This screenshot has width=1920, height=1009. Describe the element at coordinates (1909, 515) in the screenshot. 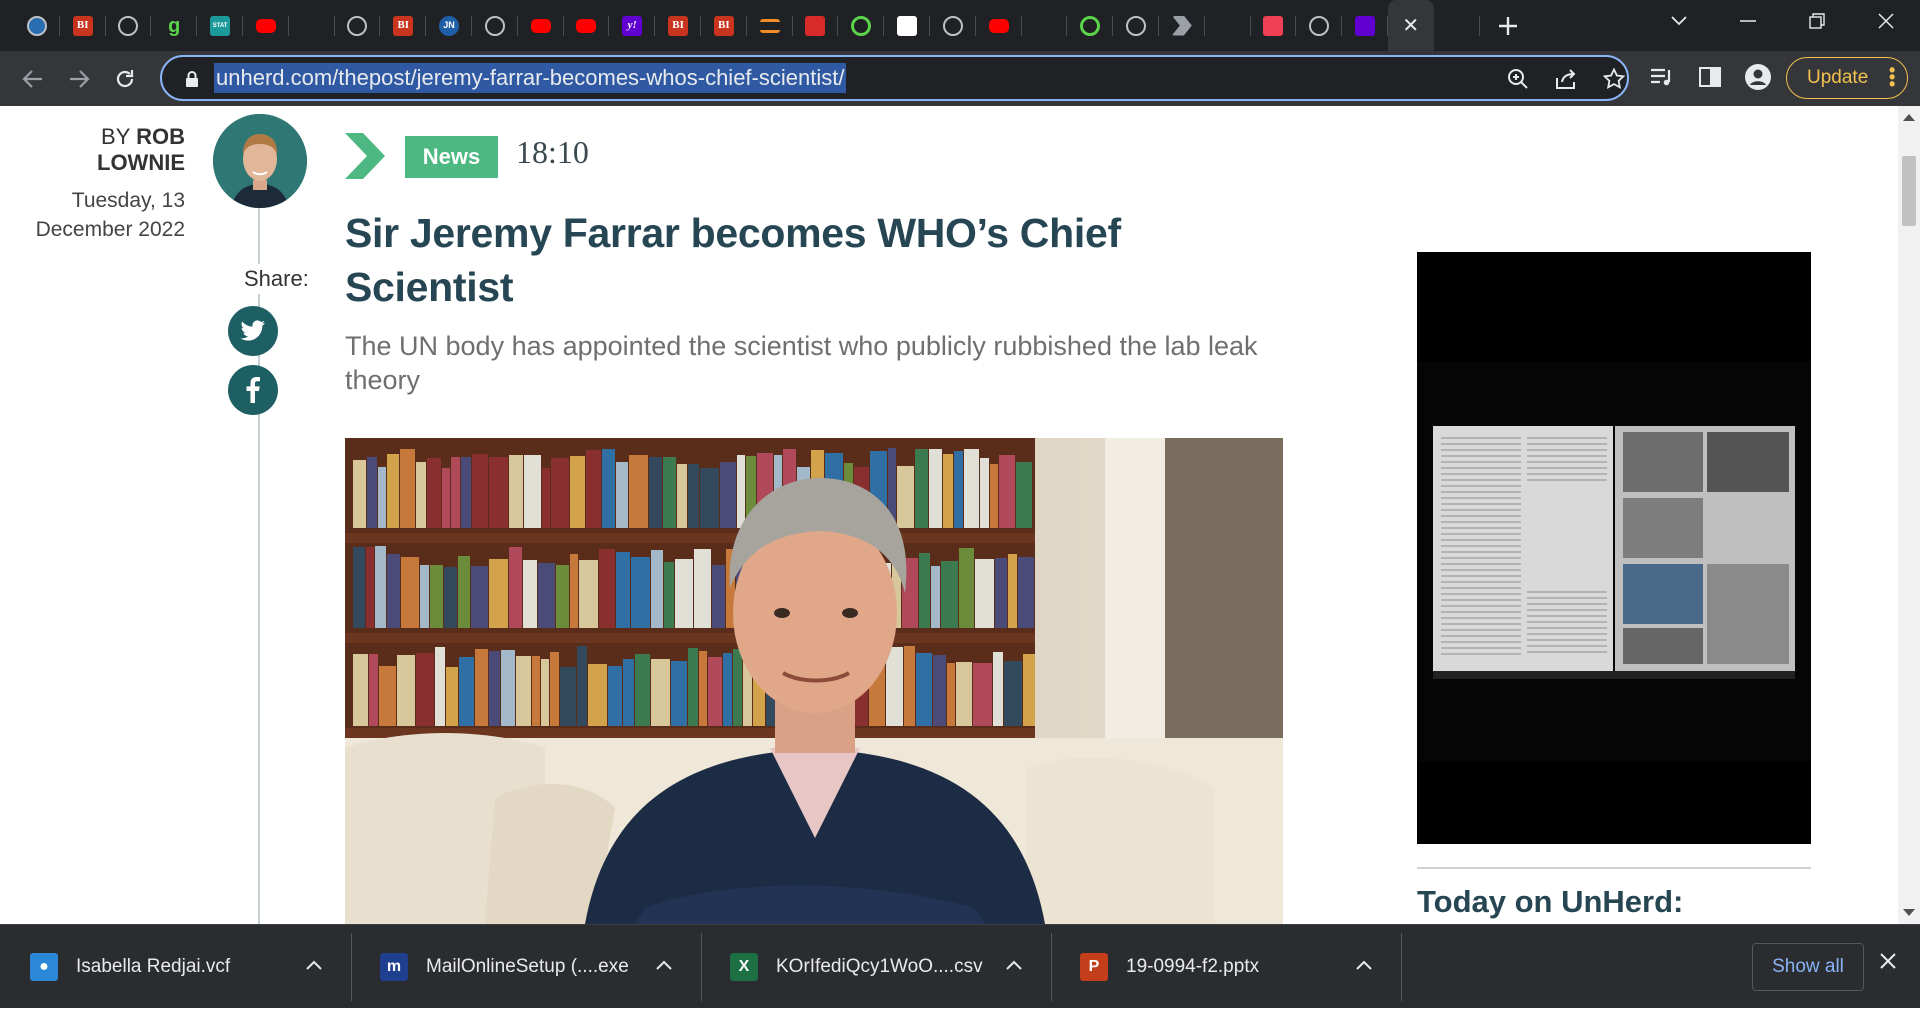

I see `page-scrollbar` at that location.